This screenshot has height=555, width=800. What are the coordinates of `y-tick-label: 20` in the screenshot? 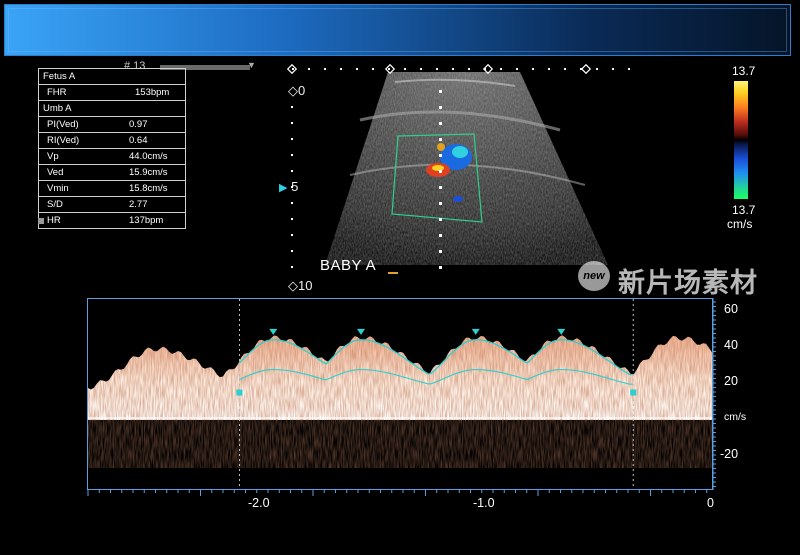 It's located at (731, 381).